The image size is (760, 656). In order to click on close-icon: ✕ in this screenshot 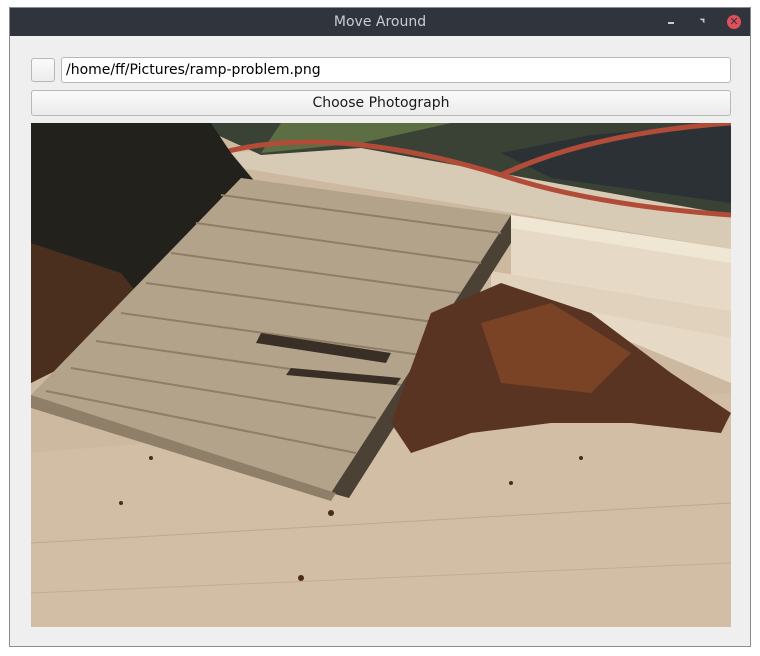, I will do `click(734, 22)`.